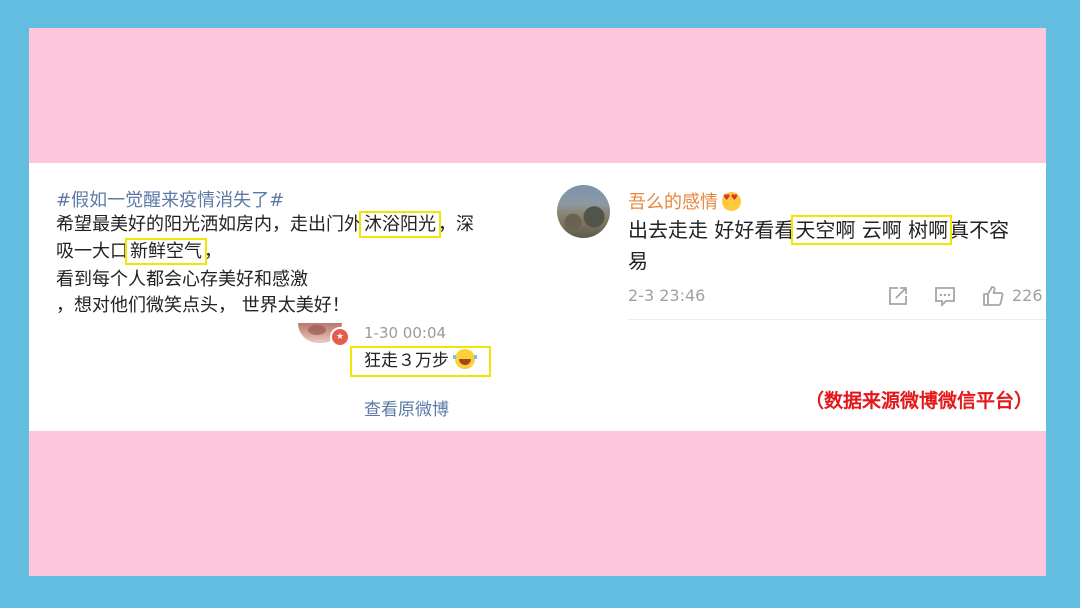 The image size is (1080, 608). I want to click on comment-icon, so click(945, 296).